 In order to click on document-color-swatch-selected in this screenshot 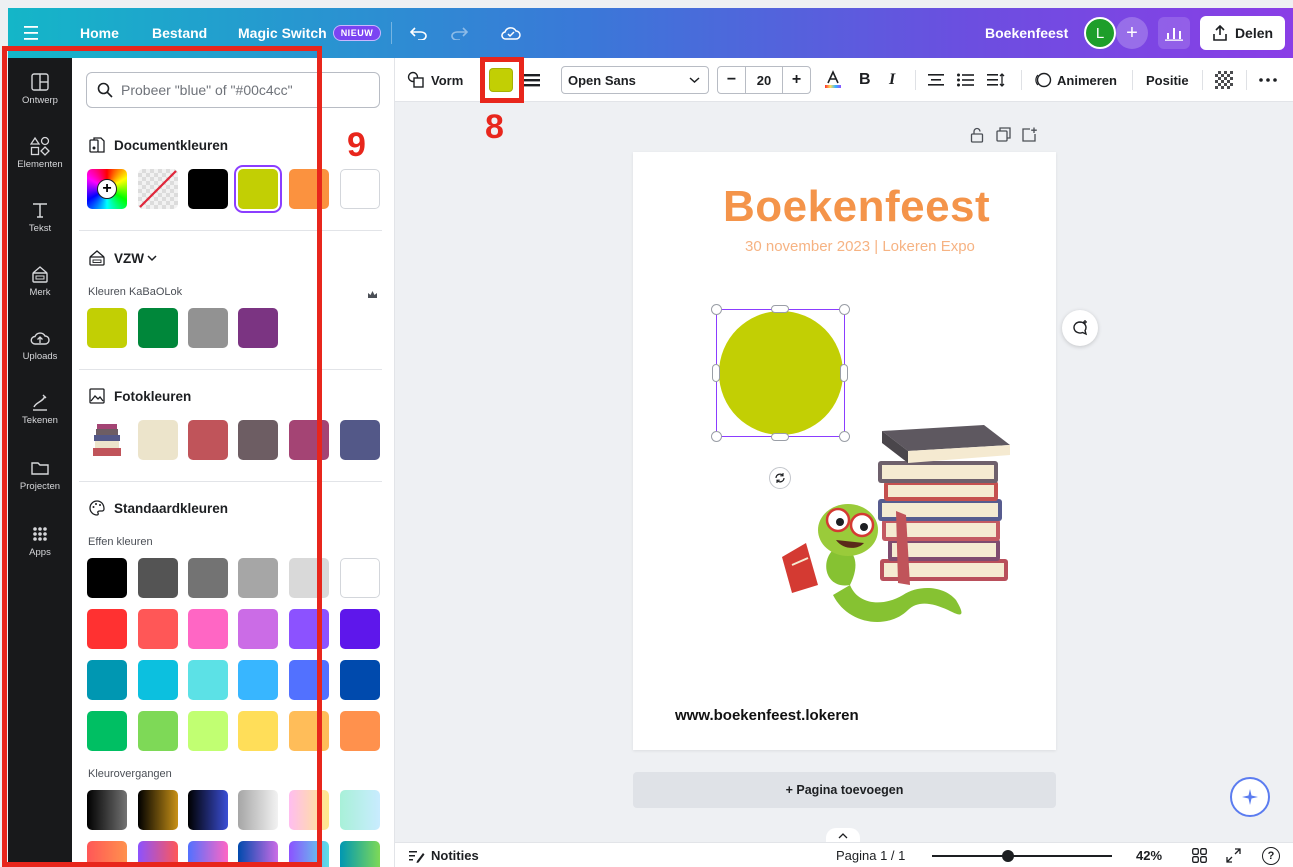, I will do `click(258, 189)`.